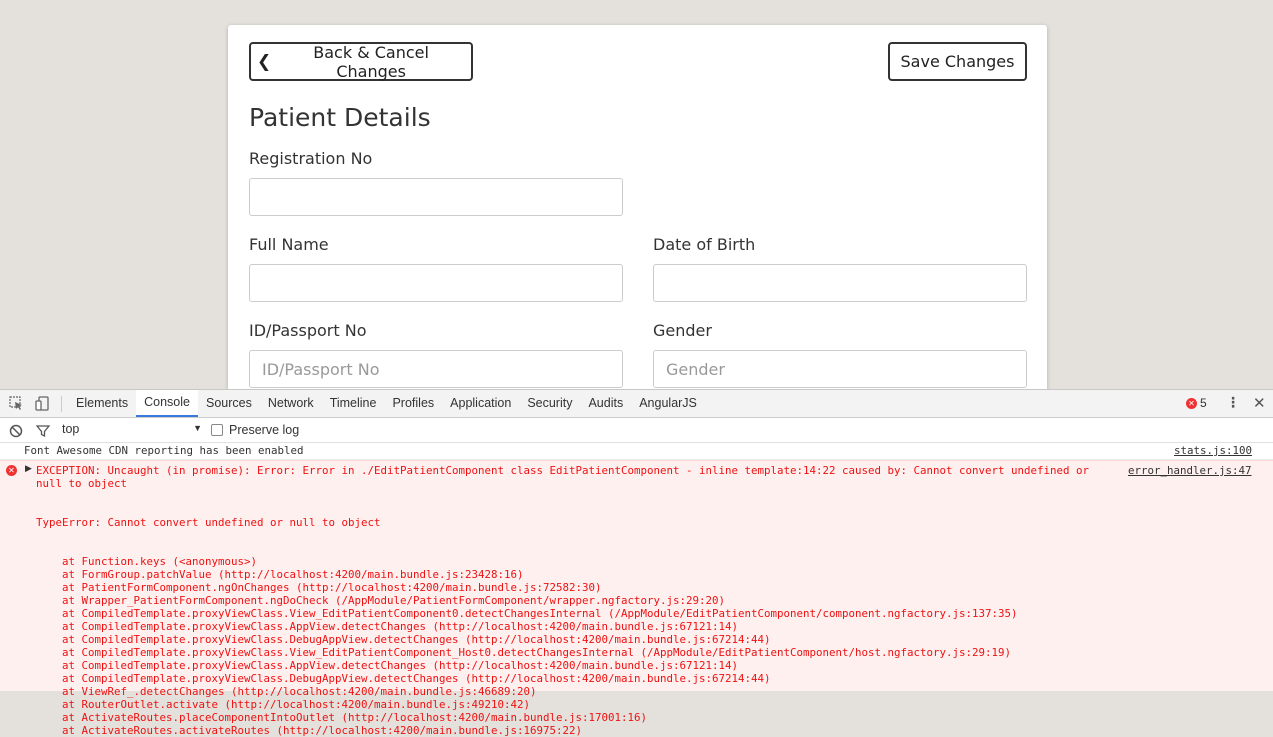 Image resolution: width=1273 pixels, height=737 pixels. What do you see at coordinates (197, 428) in the screenshot?
I see `dropdown-arrow-icon: ▼` at bounding box center [197, 428].